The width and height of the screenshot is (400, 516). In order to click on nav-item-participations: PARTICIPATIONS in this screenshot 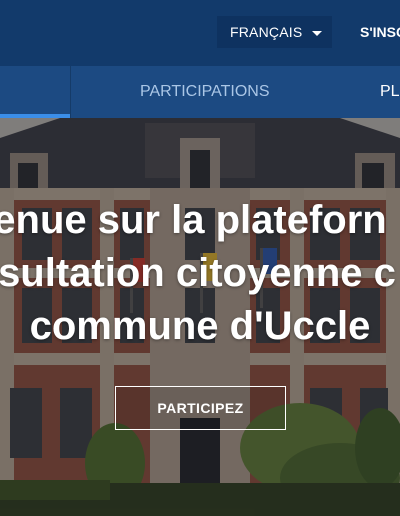, I will do `click(205, 92)`.